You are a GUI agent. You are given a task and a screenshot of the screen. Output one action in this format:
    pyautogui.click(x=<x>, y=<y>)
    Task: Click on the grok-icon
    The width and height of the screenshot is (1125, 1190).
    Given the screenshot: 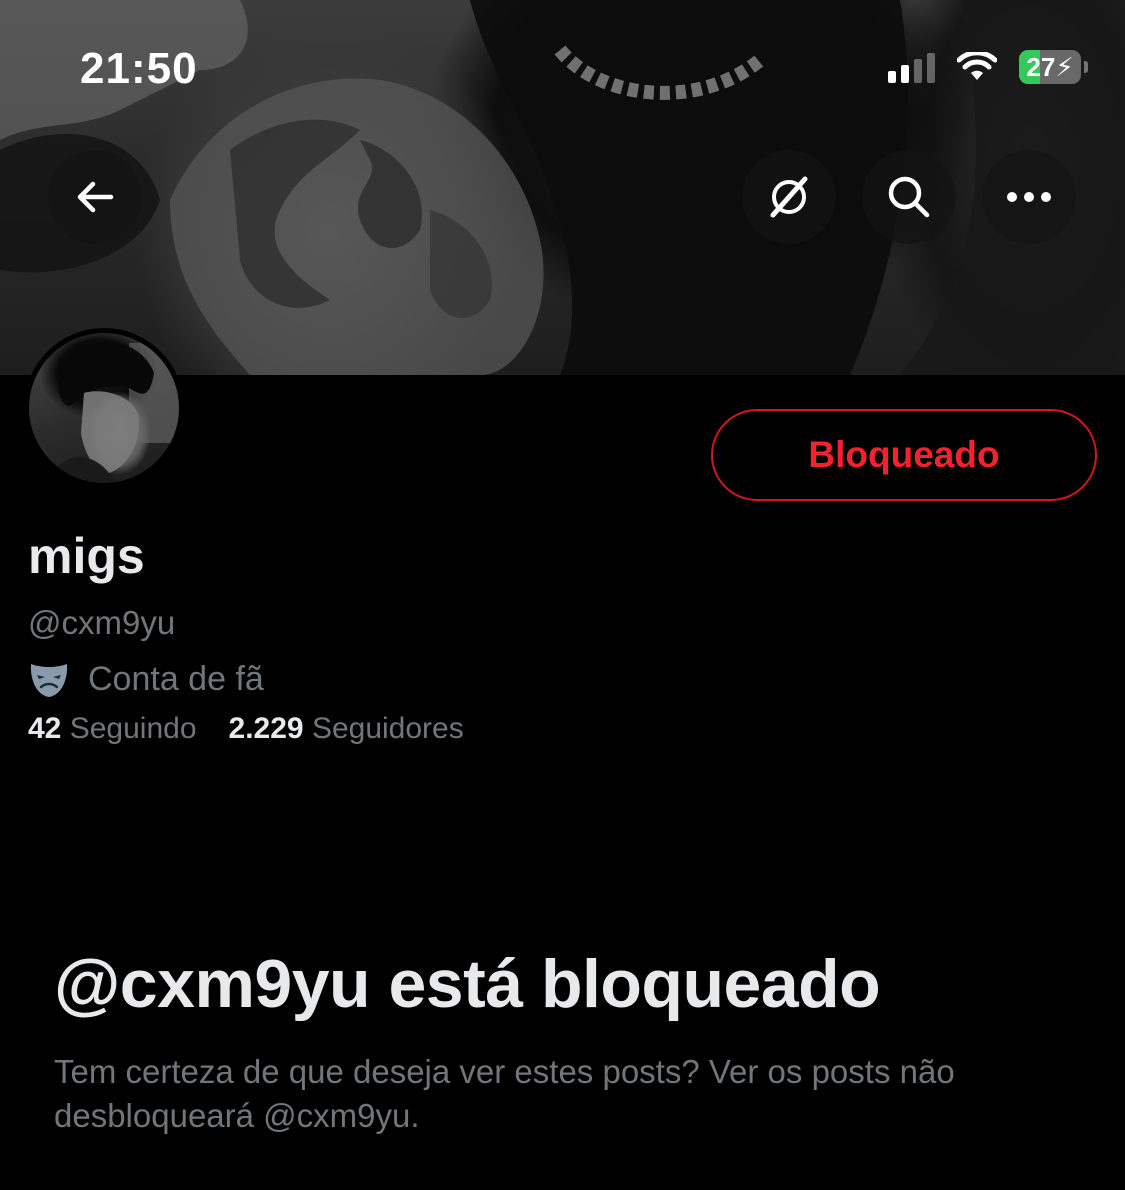 What is the action you would take?
    pyautogui.click(x=789, y=197)
    